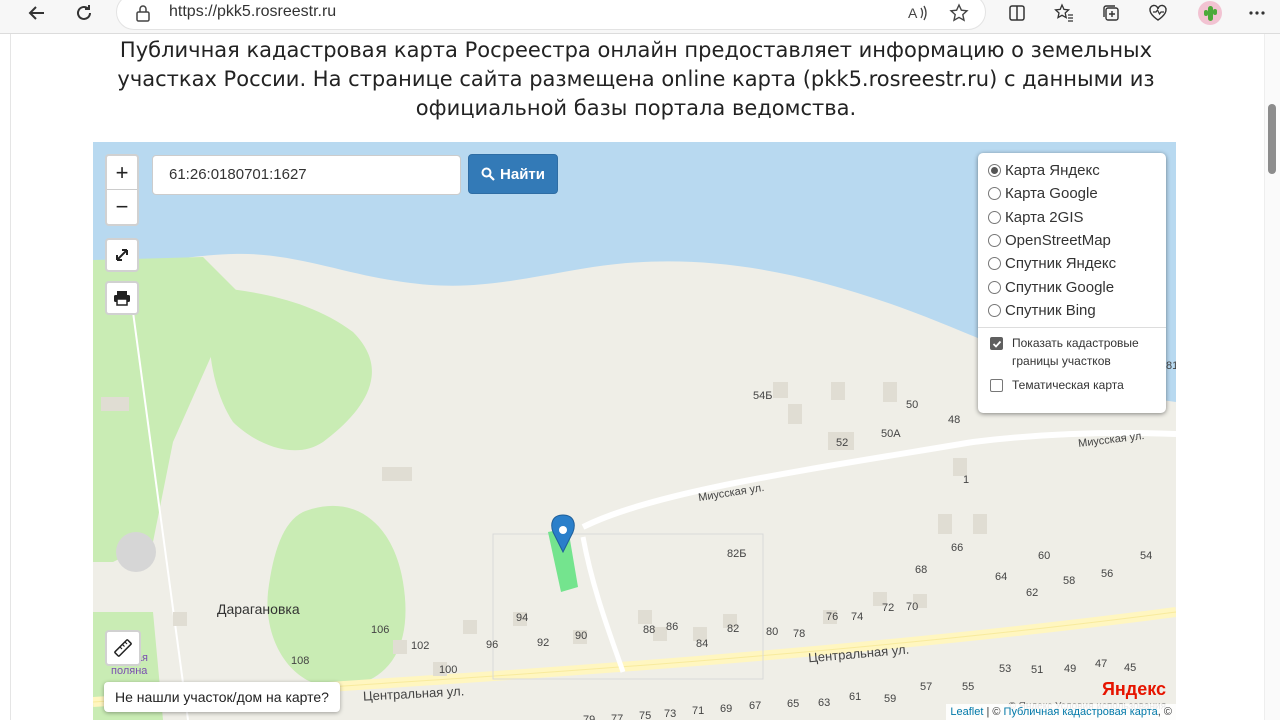 Image resolution: width=1280 pixels, height=720 pixels. I want to click on thematic-checkbox, so click(996, 386).